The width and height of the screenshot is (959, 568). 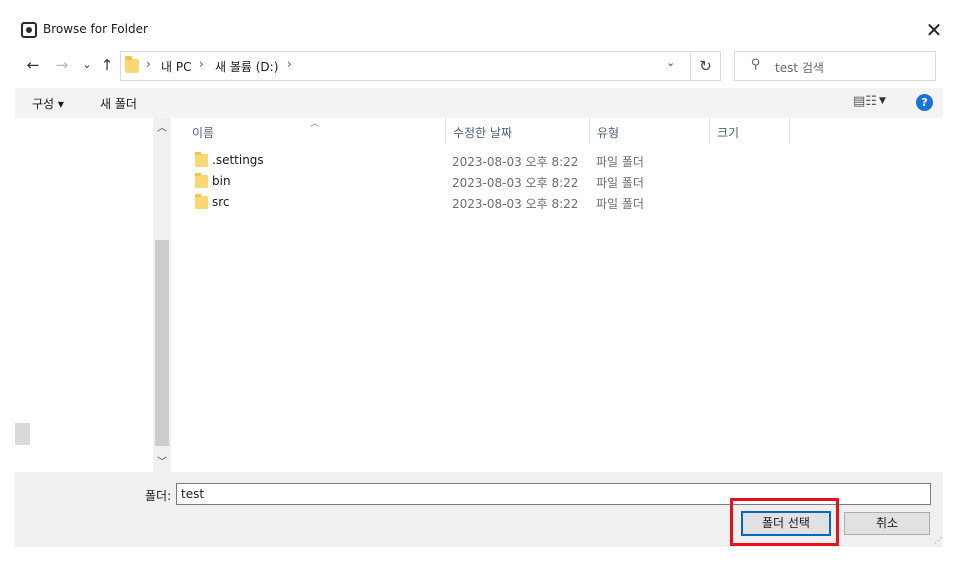 What do you see at coordinates (670, 62) in the screenshot?
I see `chevron-down-icon: ⌄` at bounding box center [670, 62].